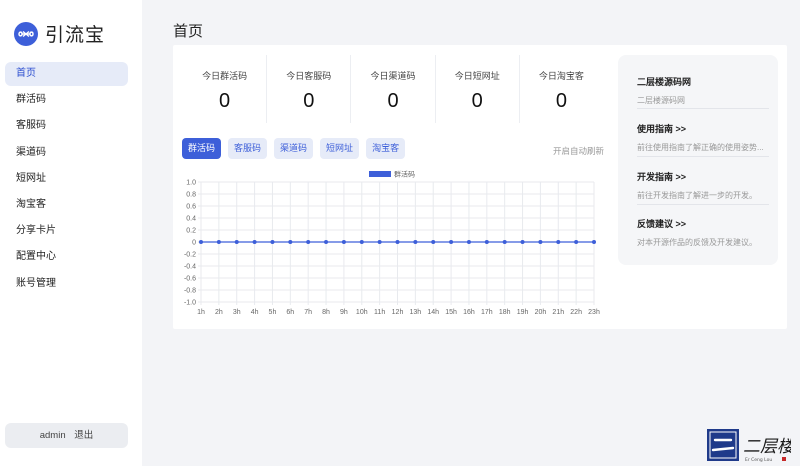 The width and height of the screenshot is (800, 466). I want to click on watermark-logo: 二层楼 Er Ceng Lou, so click(749, 446).